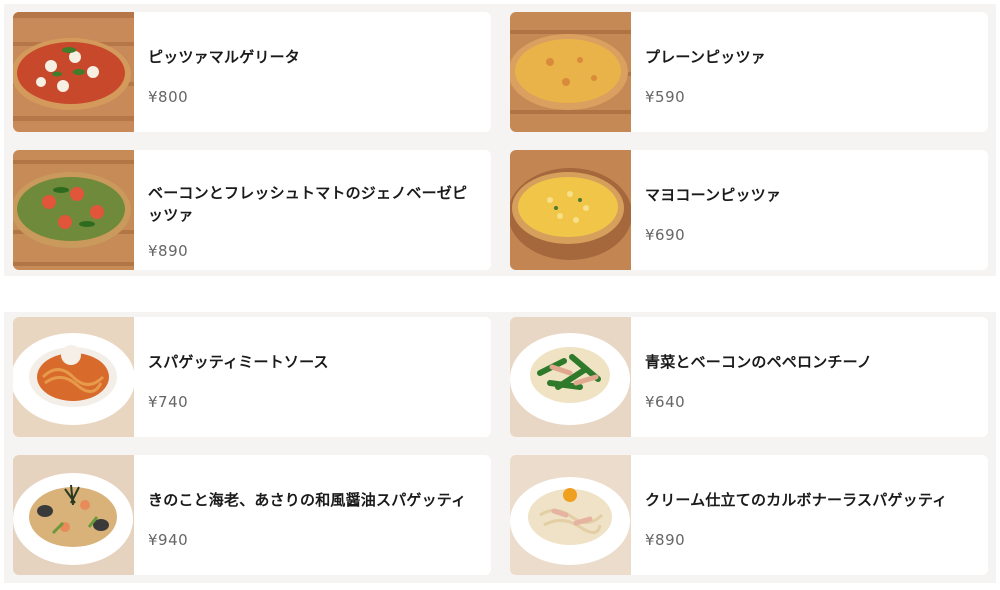 Image resolution: width=1000 pixels, height=590 pixels. I want to click on menu-card-meat-sauce: スパゲッティミートソース ¥740, so click(252, 377).